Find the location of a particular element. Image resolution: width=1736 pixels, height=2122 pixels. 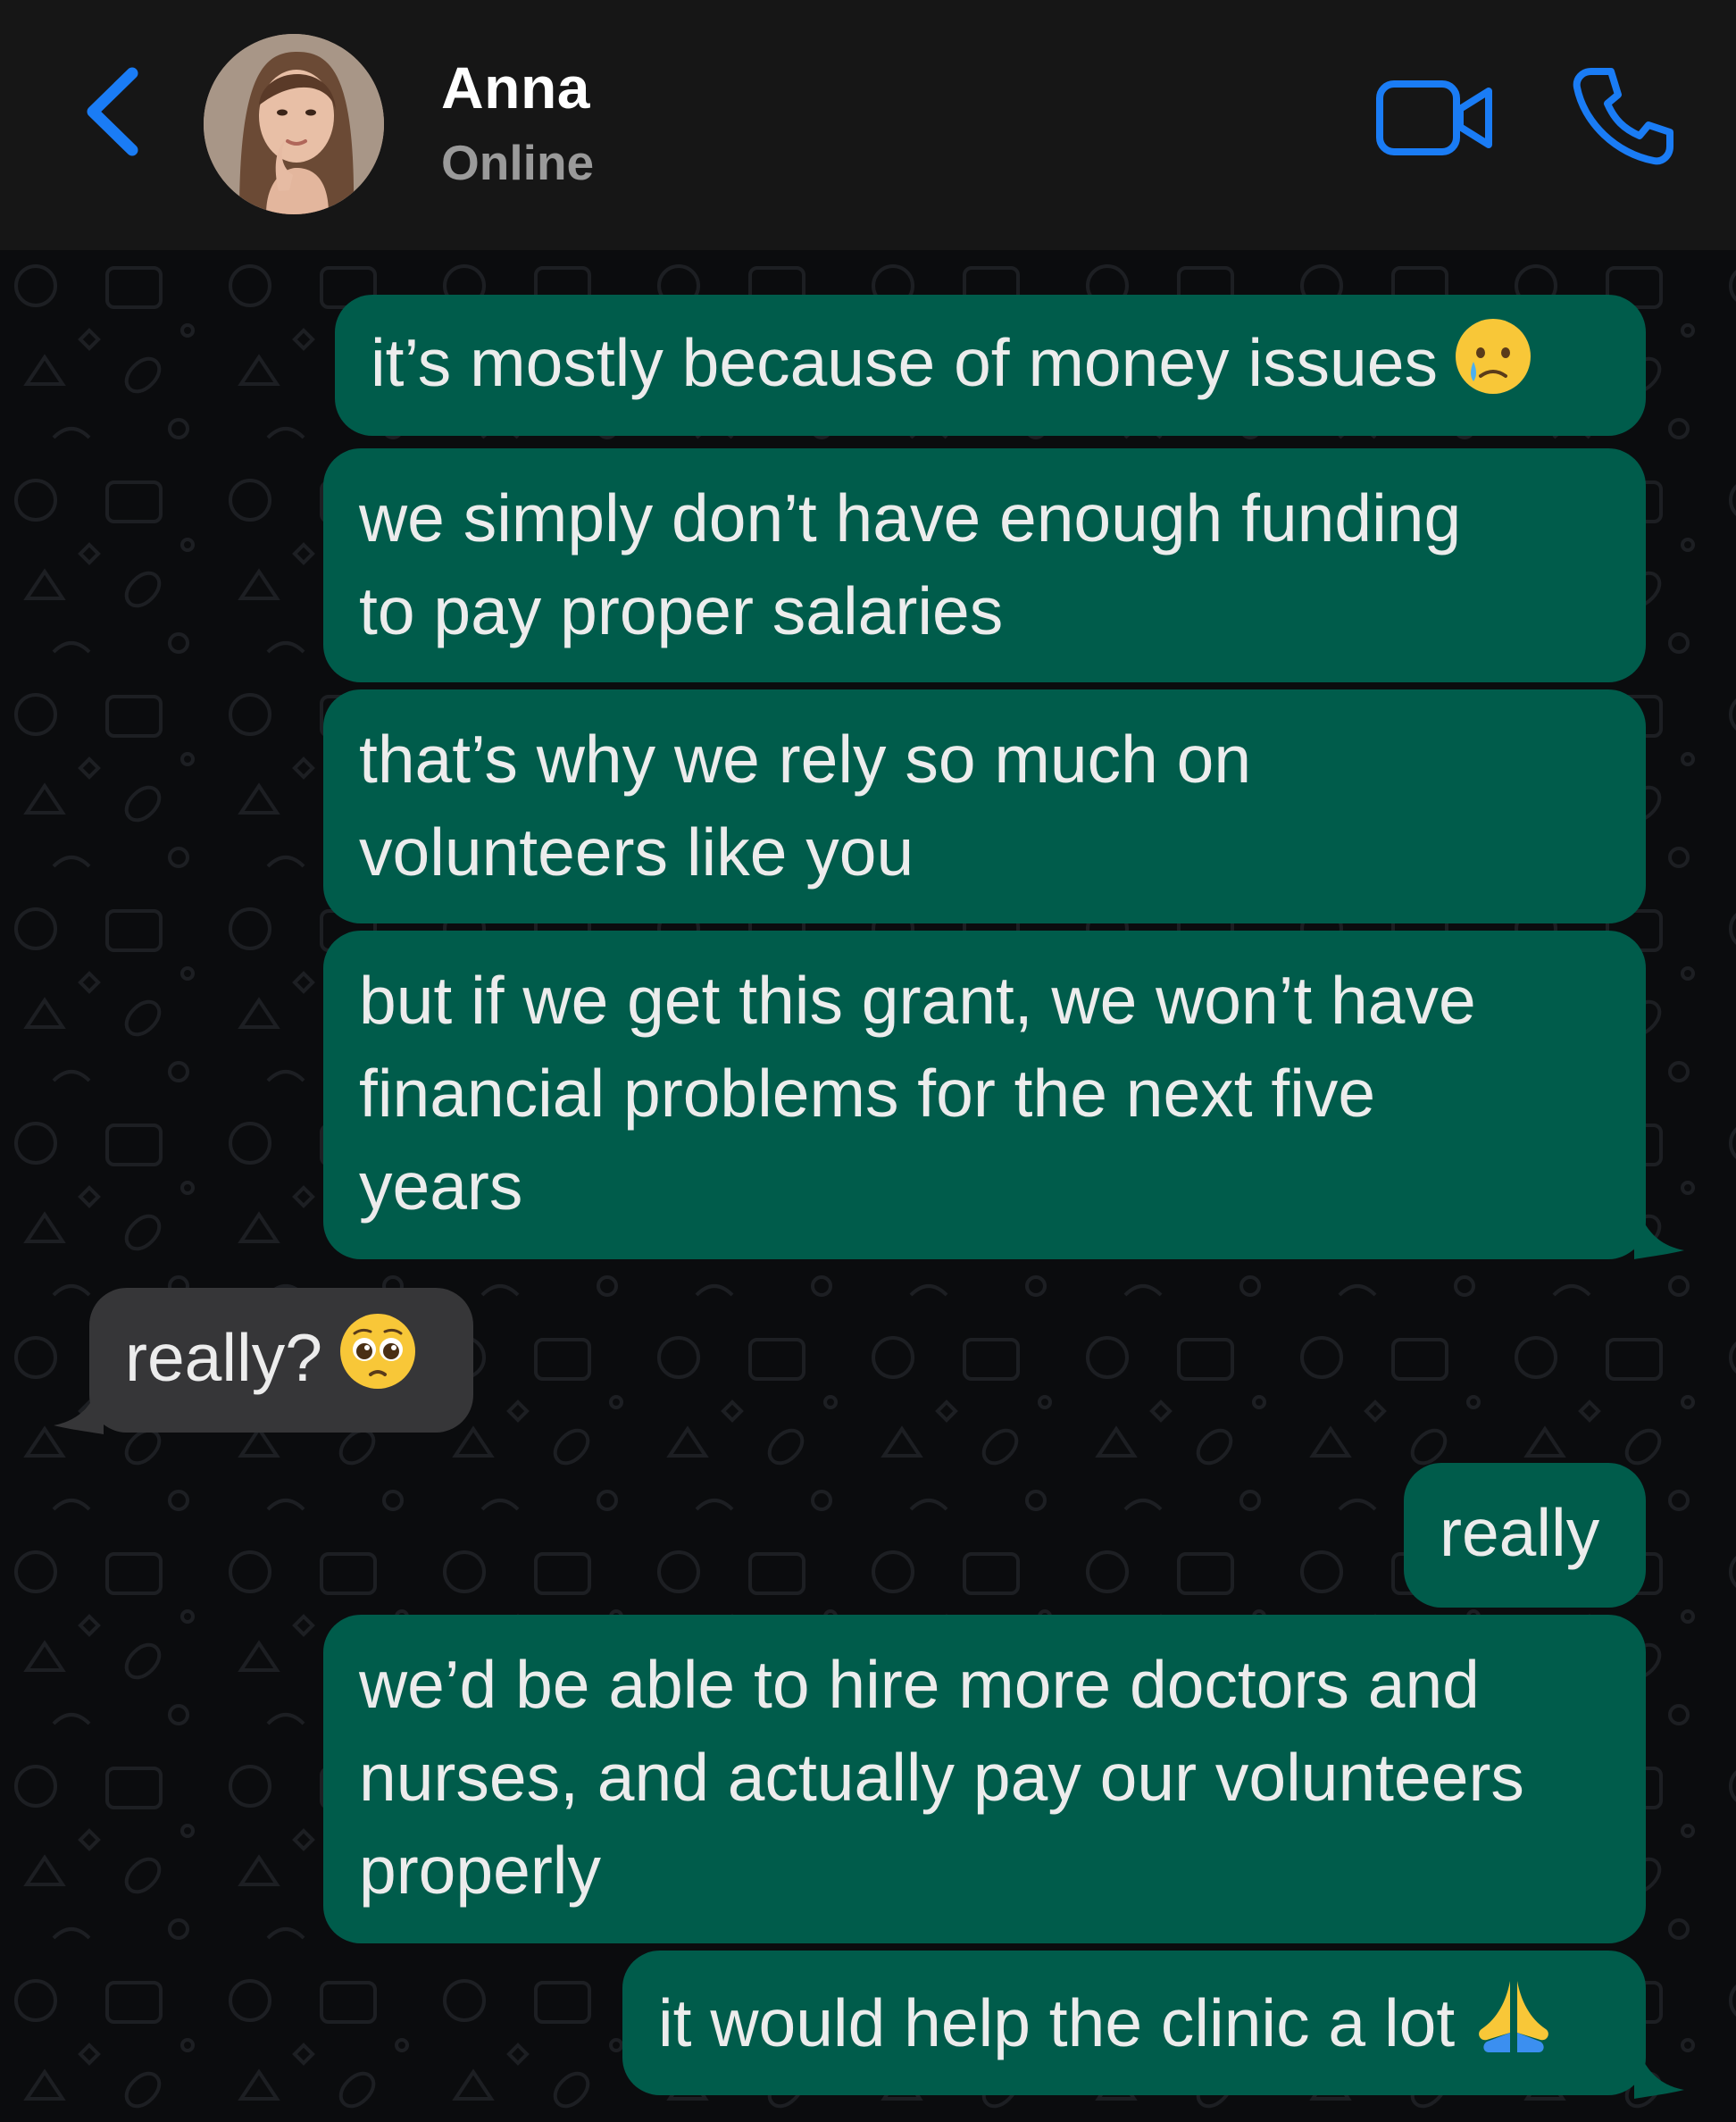

back-button is located at coordinates (116, 112).